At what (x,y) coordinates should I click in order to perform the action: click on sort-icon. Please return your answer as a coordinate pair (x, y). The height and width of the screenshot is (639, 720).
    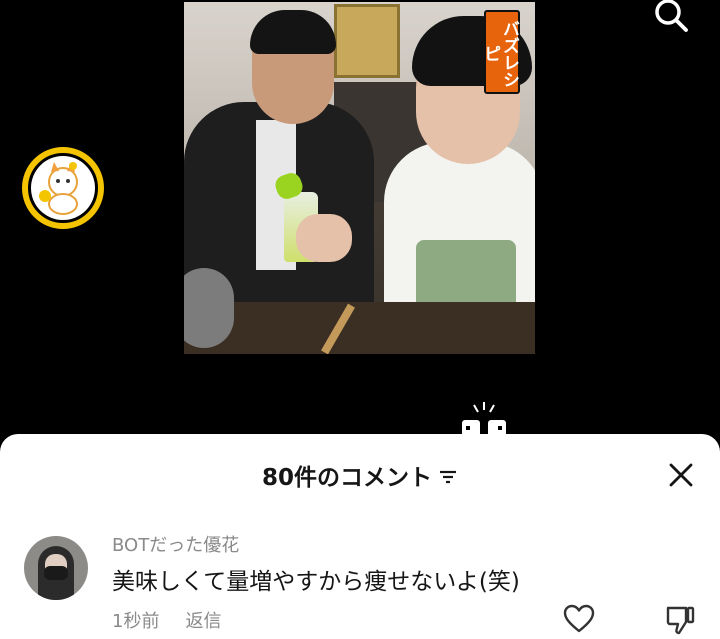
    Looking at the image, I should click on (448, 477).